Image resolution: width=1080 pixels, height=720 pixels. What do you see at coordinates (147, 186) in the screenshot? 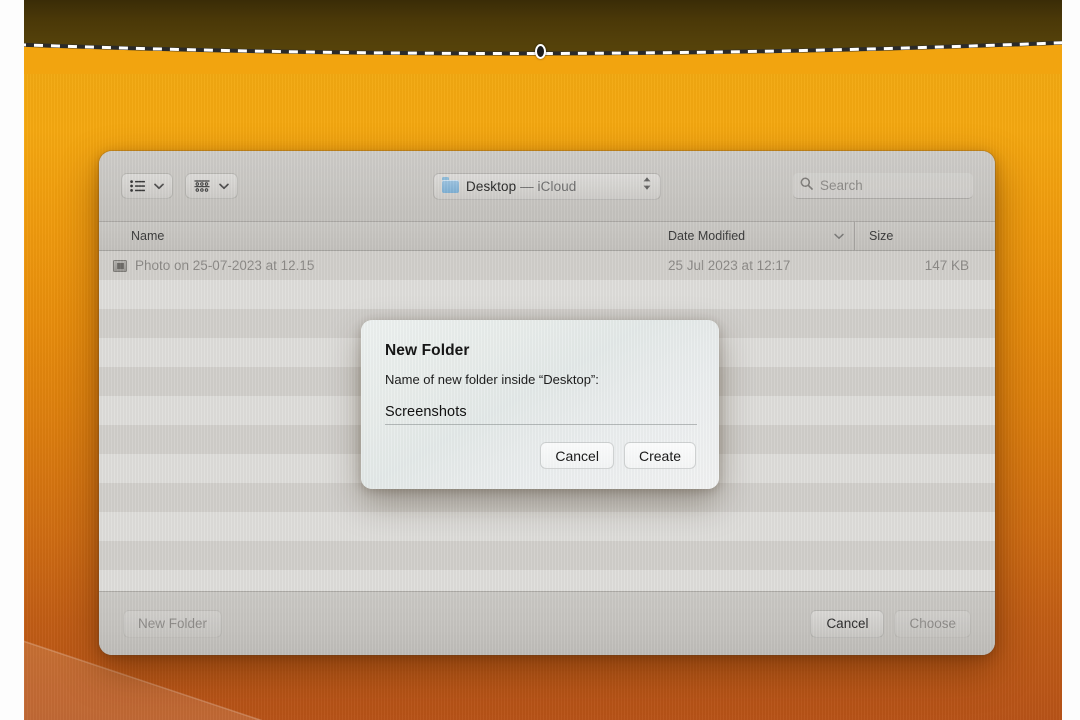
I see `view-mode-button` at bounding box center [147, 186].